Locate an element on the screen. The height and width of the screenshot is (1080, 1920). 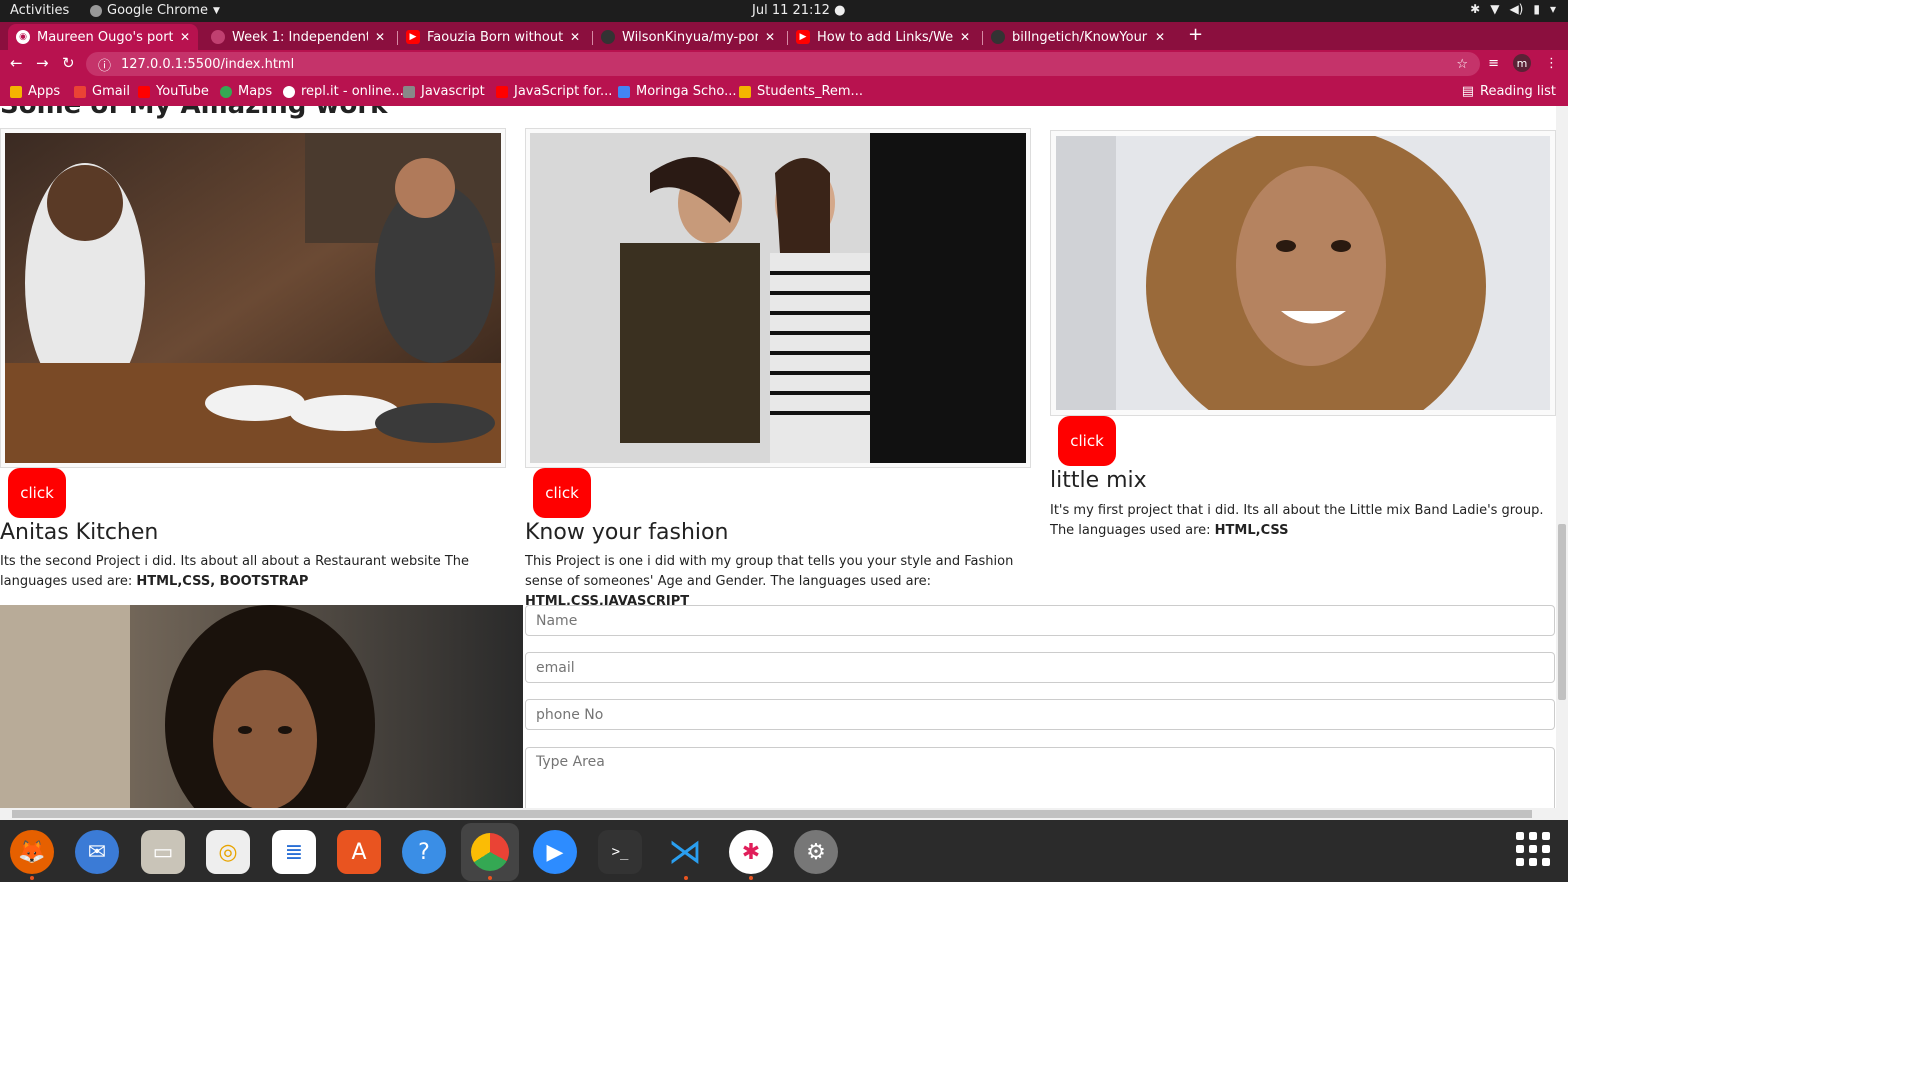
tab-portfolio: ◉ Maureen Ougo's portfolio ✕ is located at coordinates (103, 37).